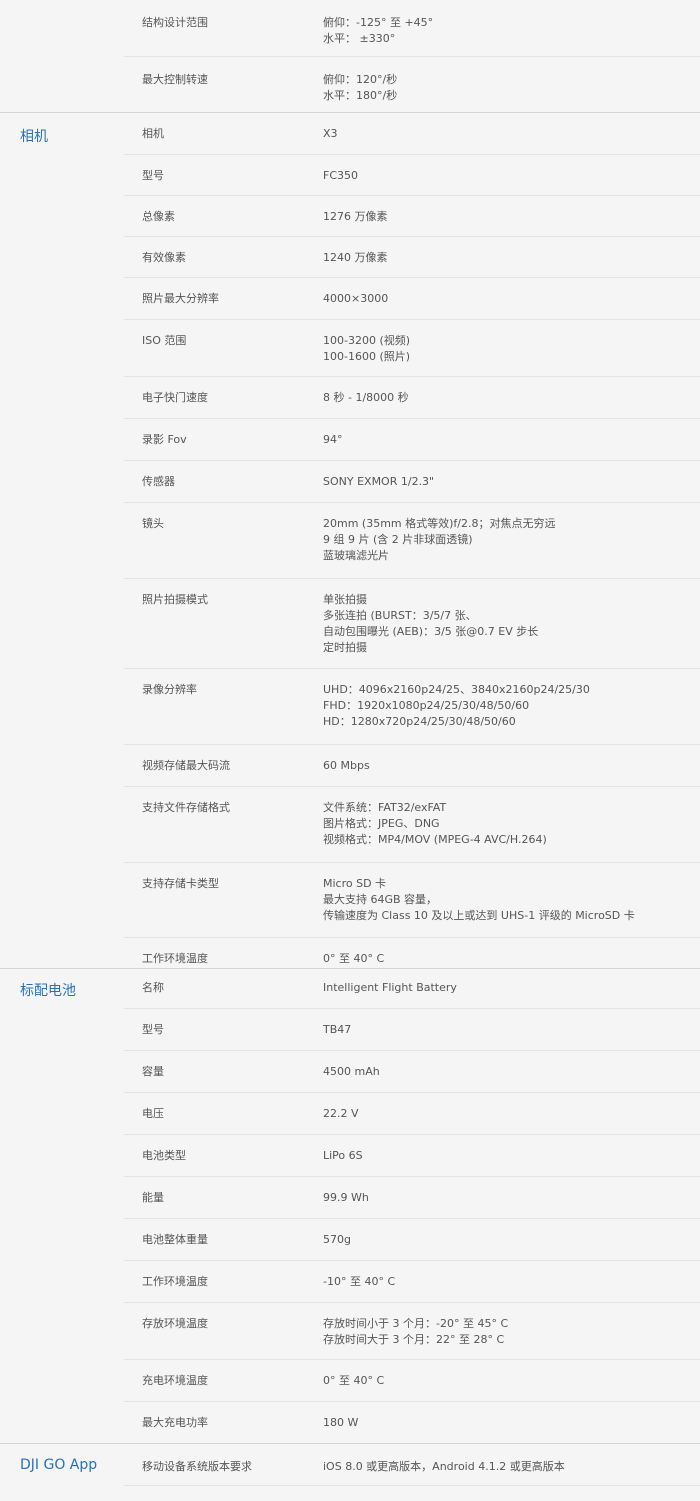 The width and height of the screenshot is (700, 1501). What do you see at coordinates (153, 133) in the screenshot?
I see `spec-label: 相机` at bounding box center [153, 133].